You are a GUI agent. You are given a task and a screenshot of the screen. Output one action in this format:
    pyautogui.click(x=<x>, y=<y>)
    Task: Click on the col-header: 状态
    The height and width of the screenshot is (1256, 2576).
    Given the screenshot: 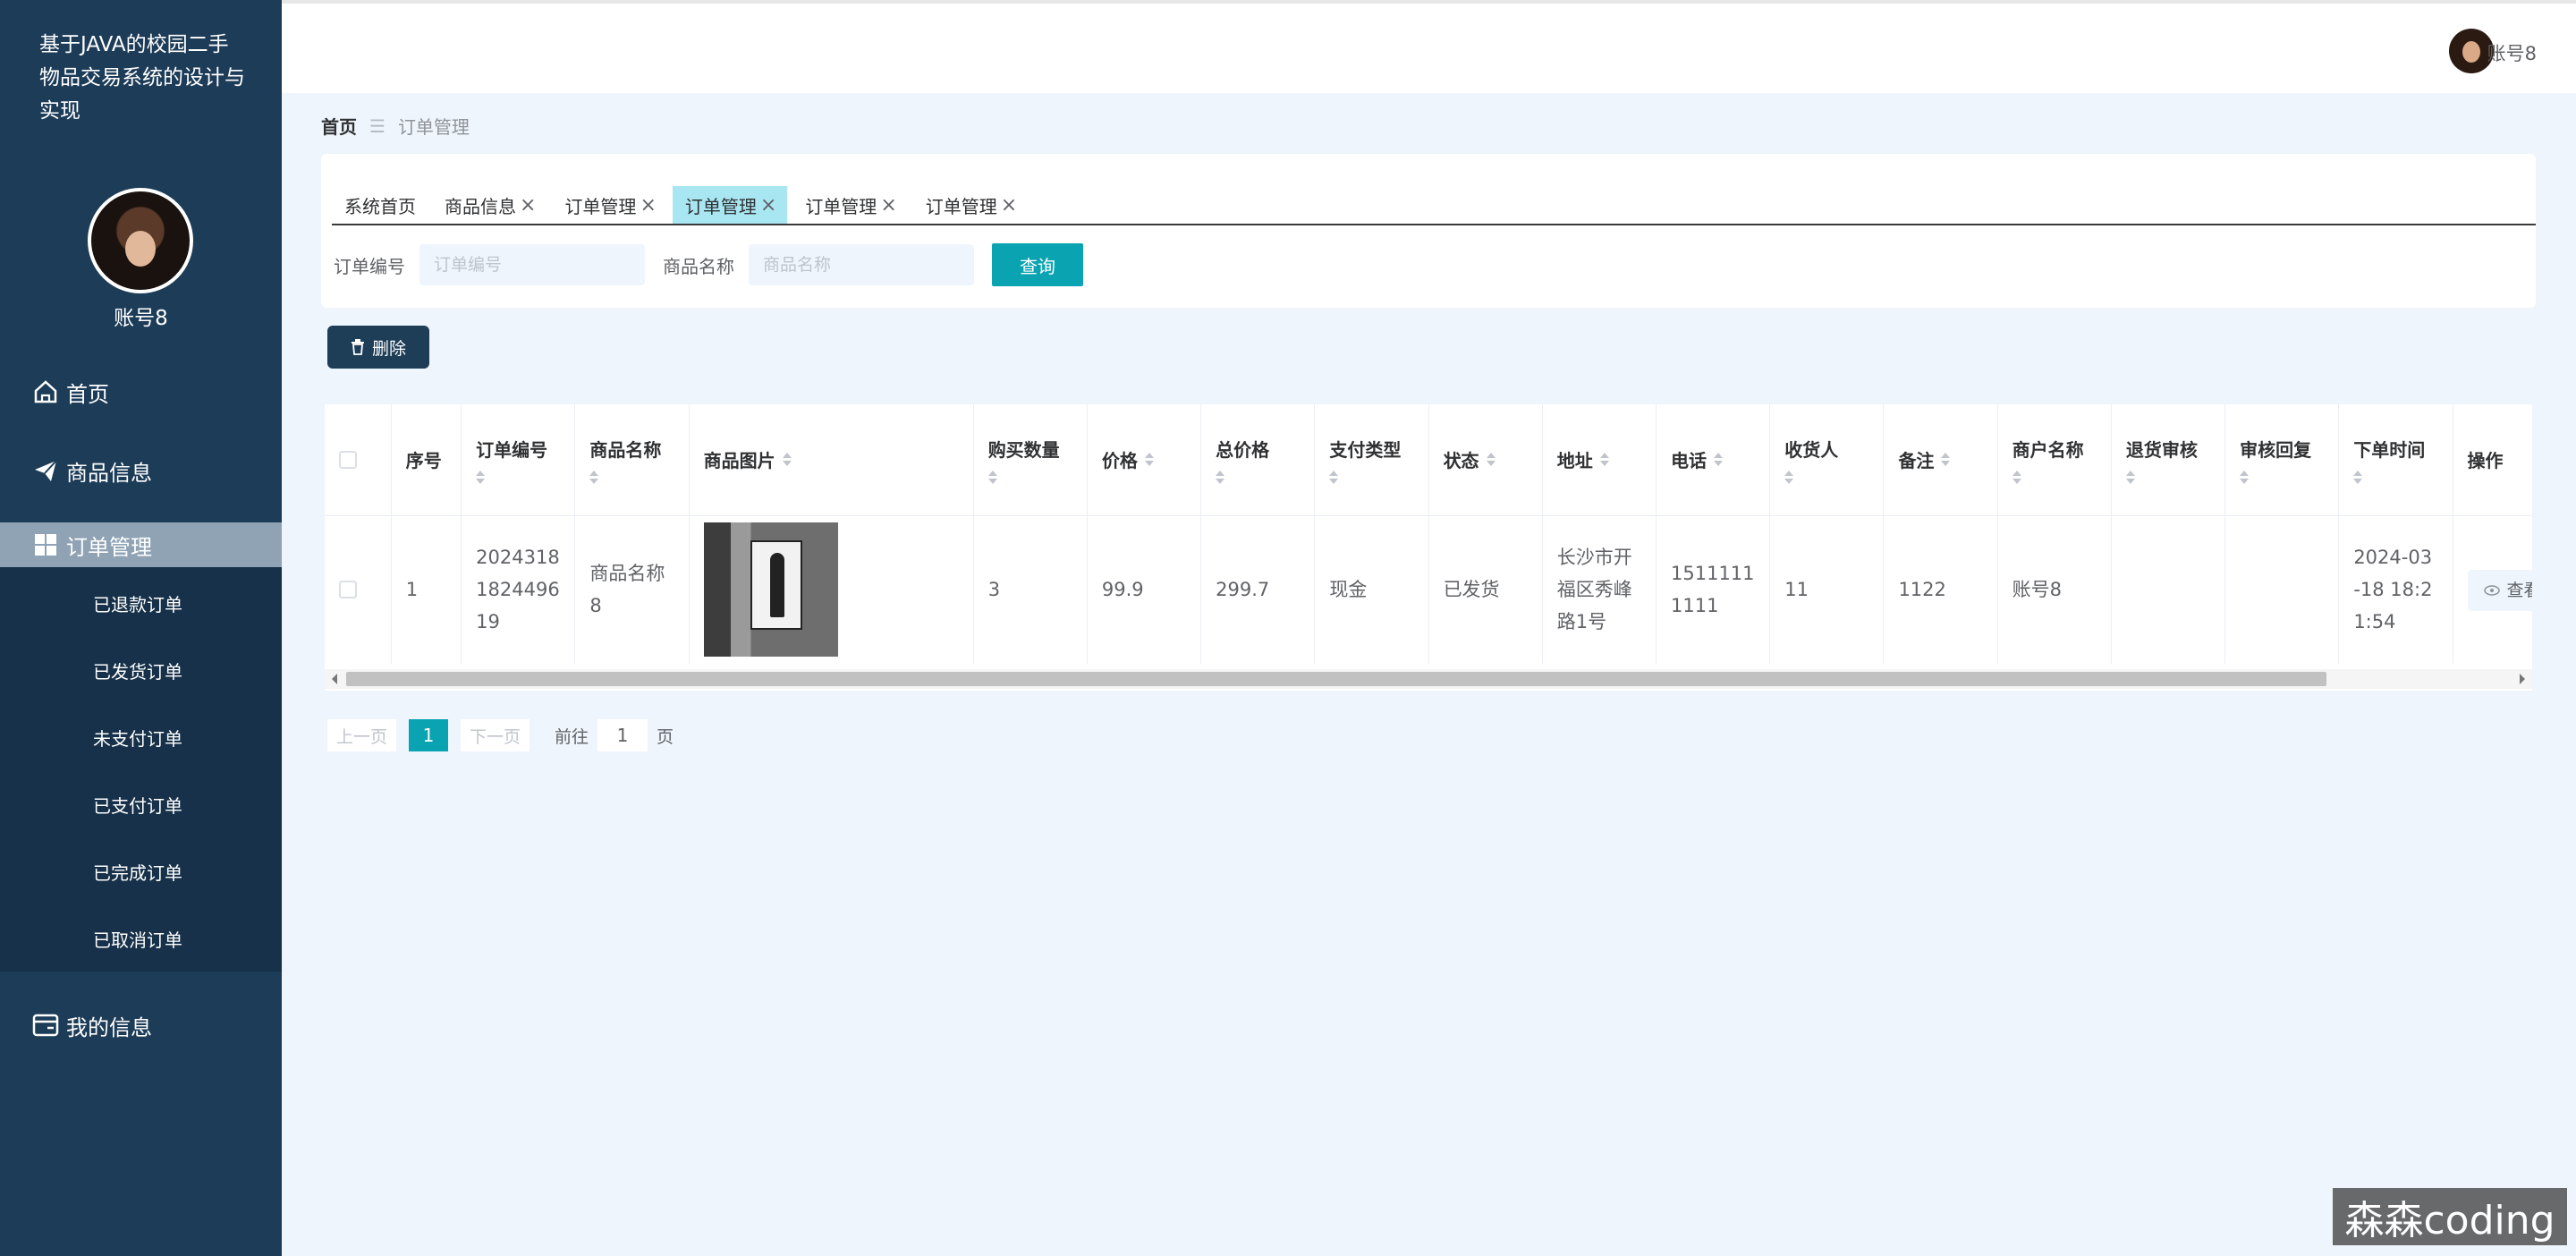 What is the action you would take?
    pyautogui.click(x=1485, y=460)
    